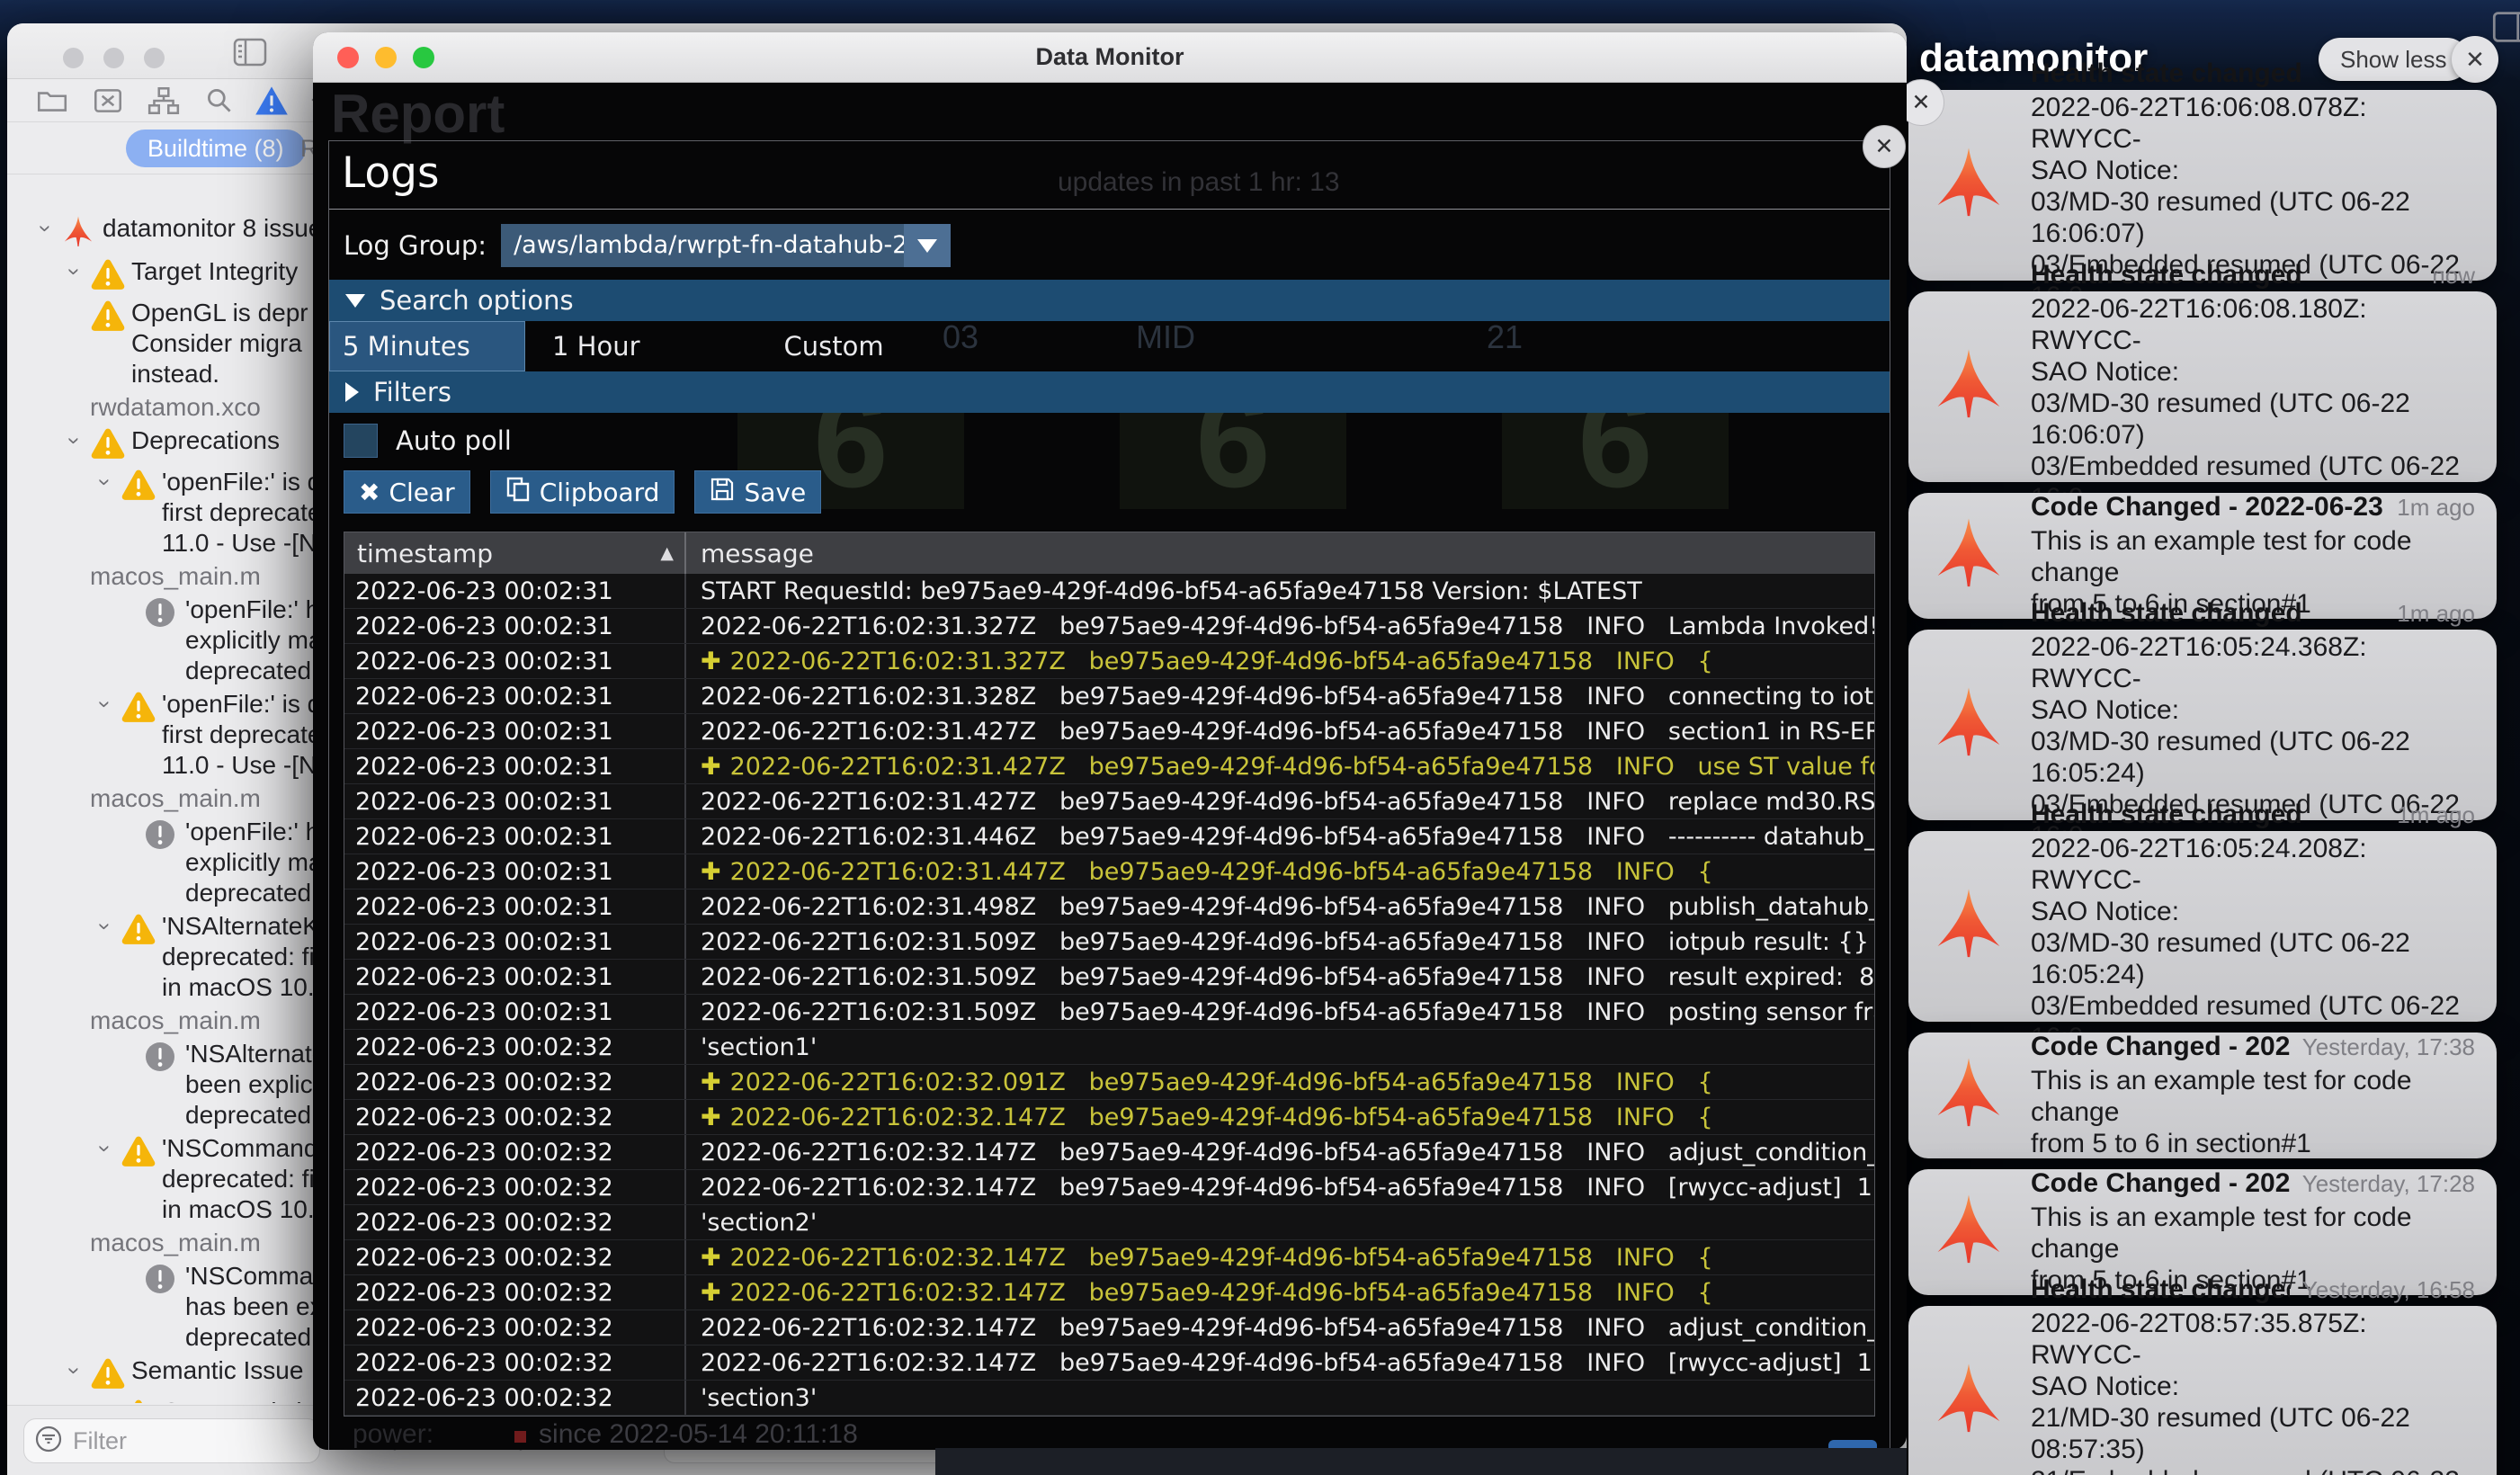 This screenshot has height=1475, width=2520. What do you see at coordinates (1109, 392) in the screenshot?
I see `filters-header: Filters` at bounding box center [1109, 392].